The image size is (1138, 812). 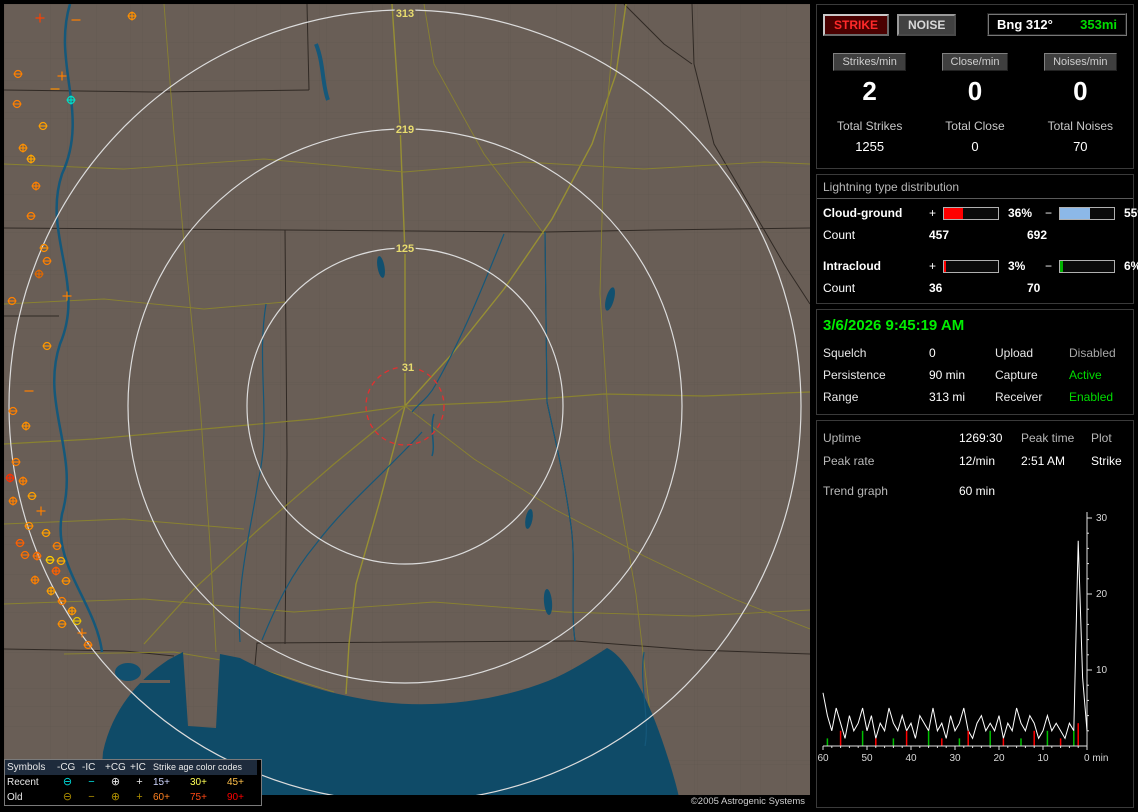 What do you see at coordinates (139, 797) in the screenshot?
I see `legend-symbol-old-3: +` at bounding box center [139, 797].